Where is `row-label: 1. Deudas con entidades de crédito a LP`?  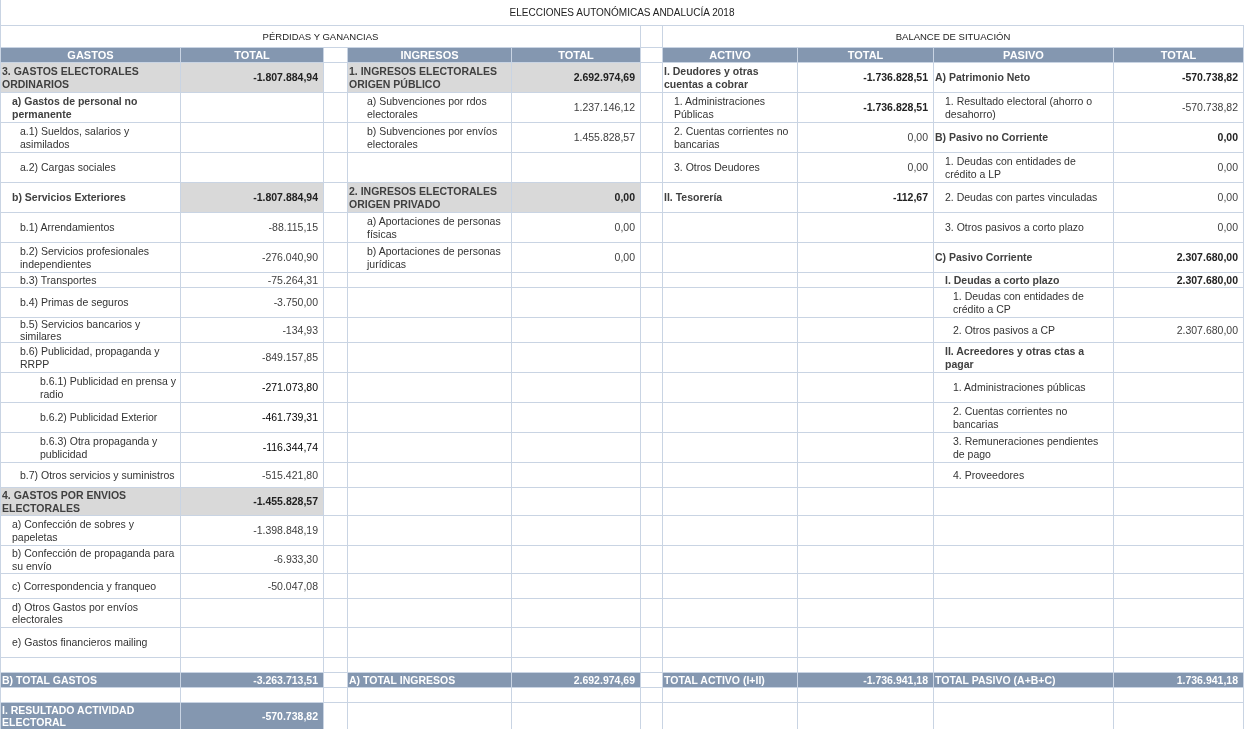 row-label: 1. Deudas con entidades de crédito a LP is located at coordinates (1010, 168).